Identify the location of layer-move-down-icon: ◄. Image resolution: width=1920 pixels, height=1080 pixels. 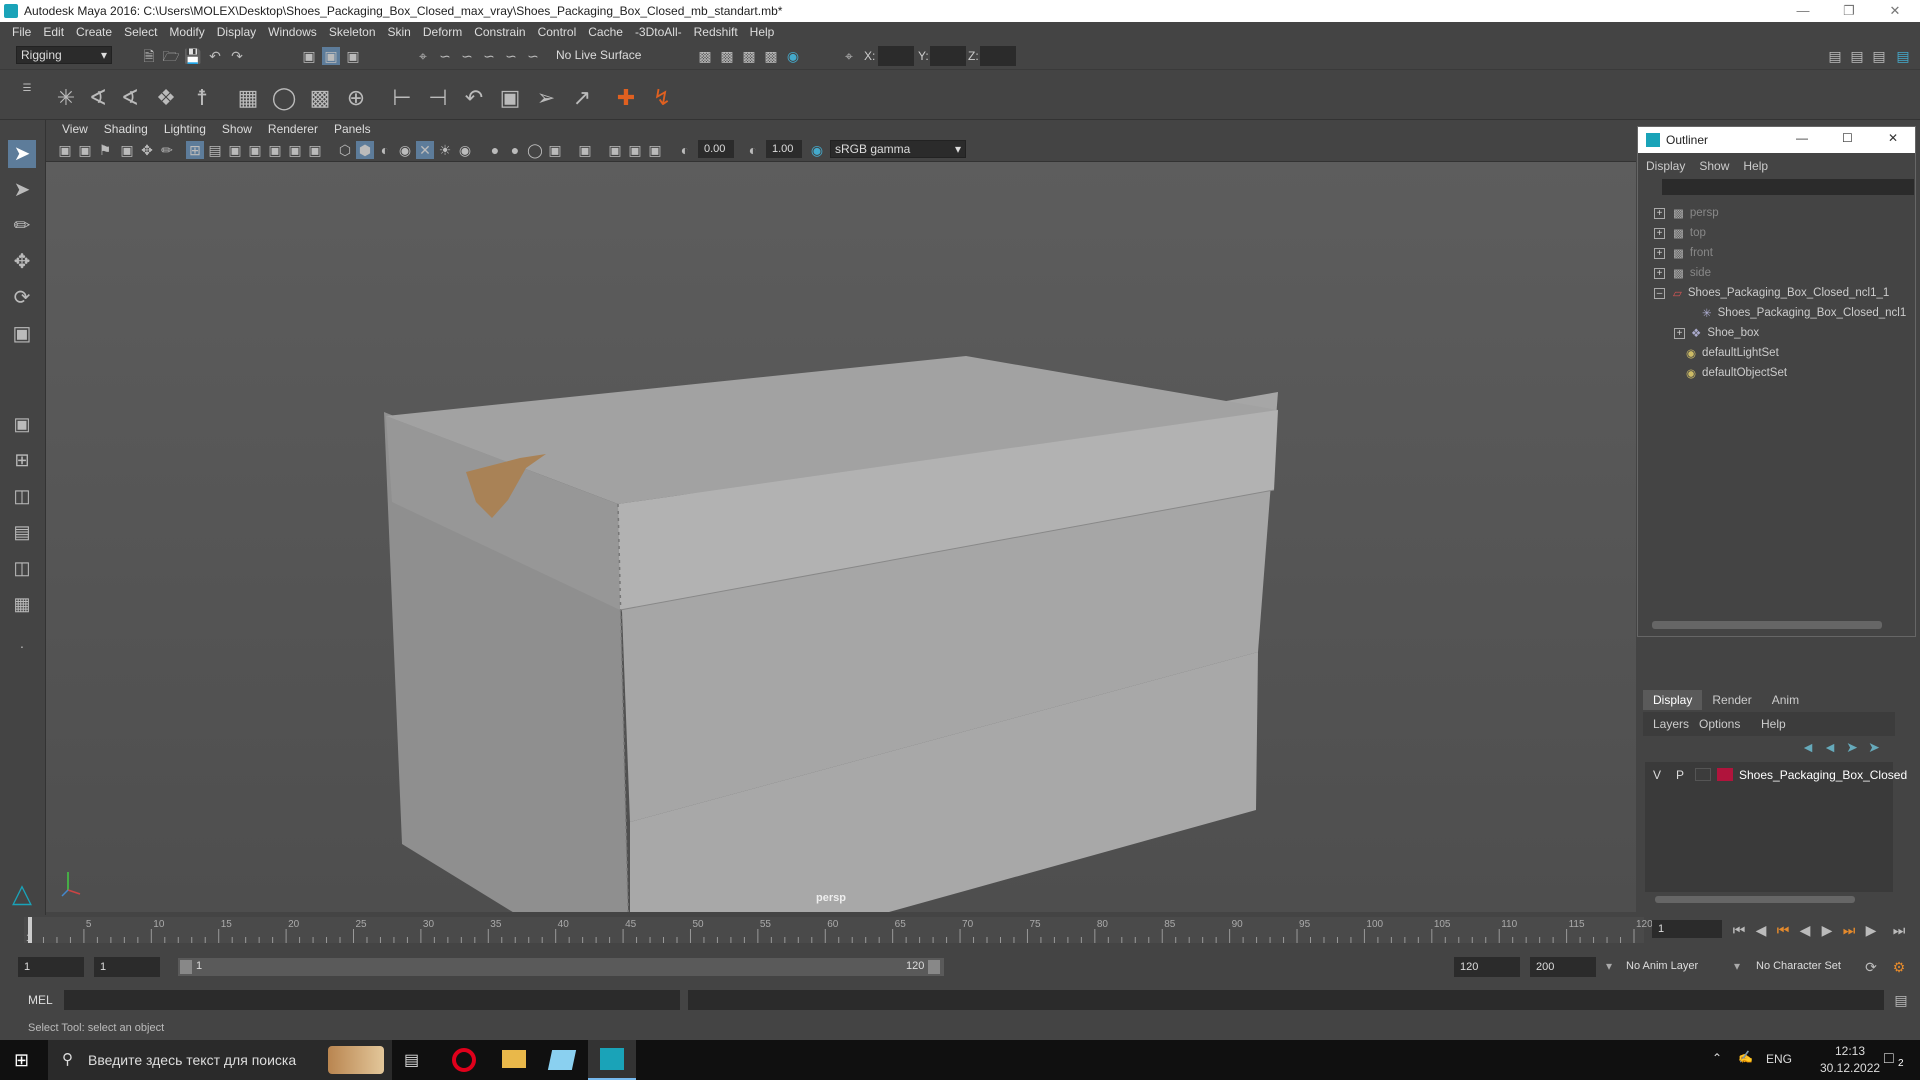
(1830, 747).